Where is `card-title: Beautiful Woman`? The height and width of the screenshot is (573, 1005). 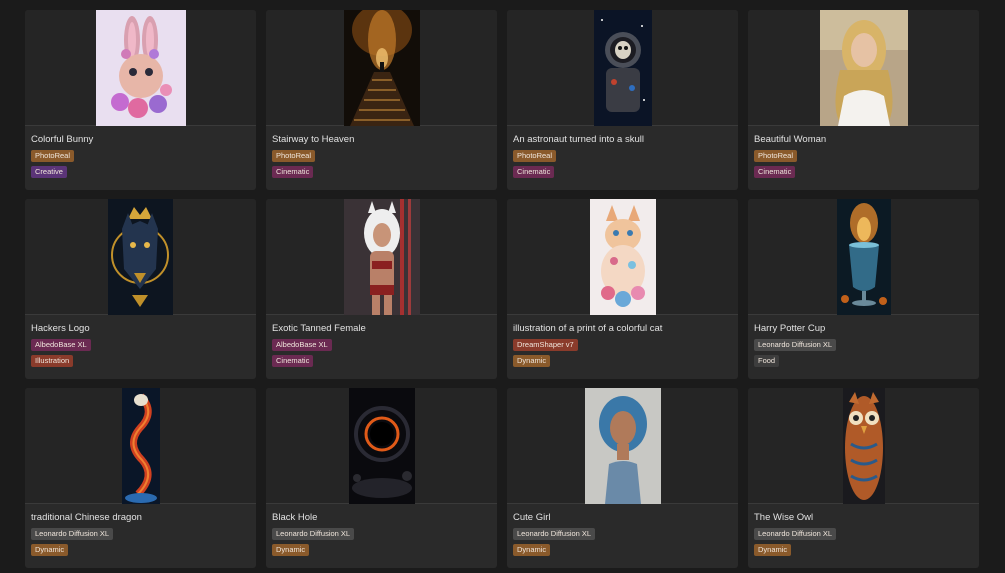 card-title: Beautiful Woman is located at coordinates (790, 139).